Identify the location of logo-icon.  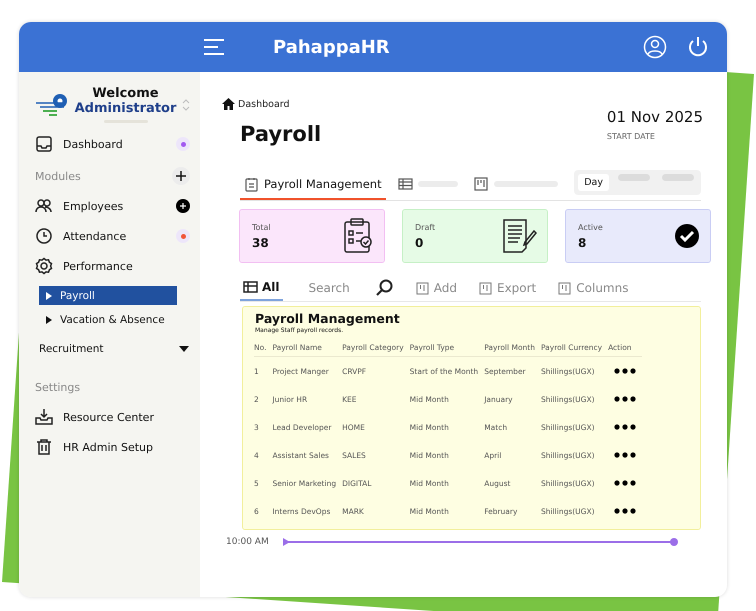
(52, 105).